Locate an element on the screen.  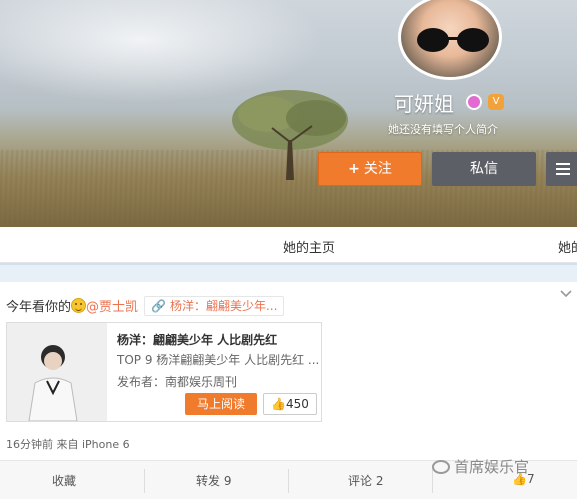
sunglasses-icon is located at coordinates (453, 40).